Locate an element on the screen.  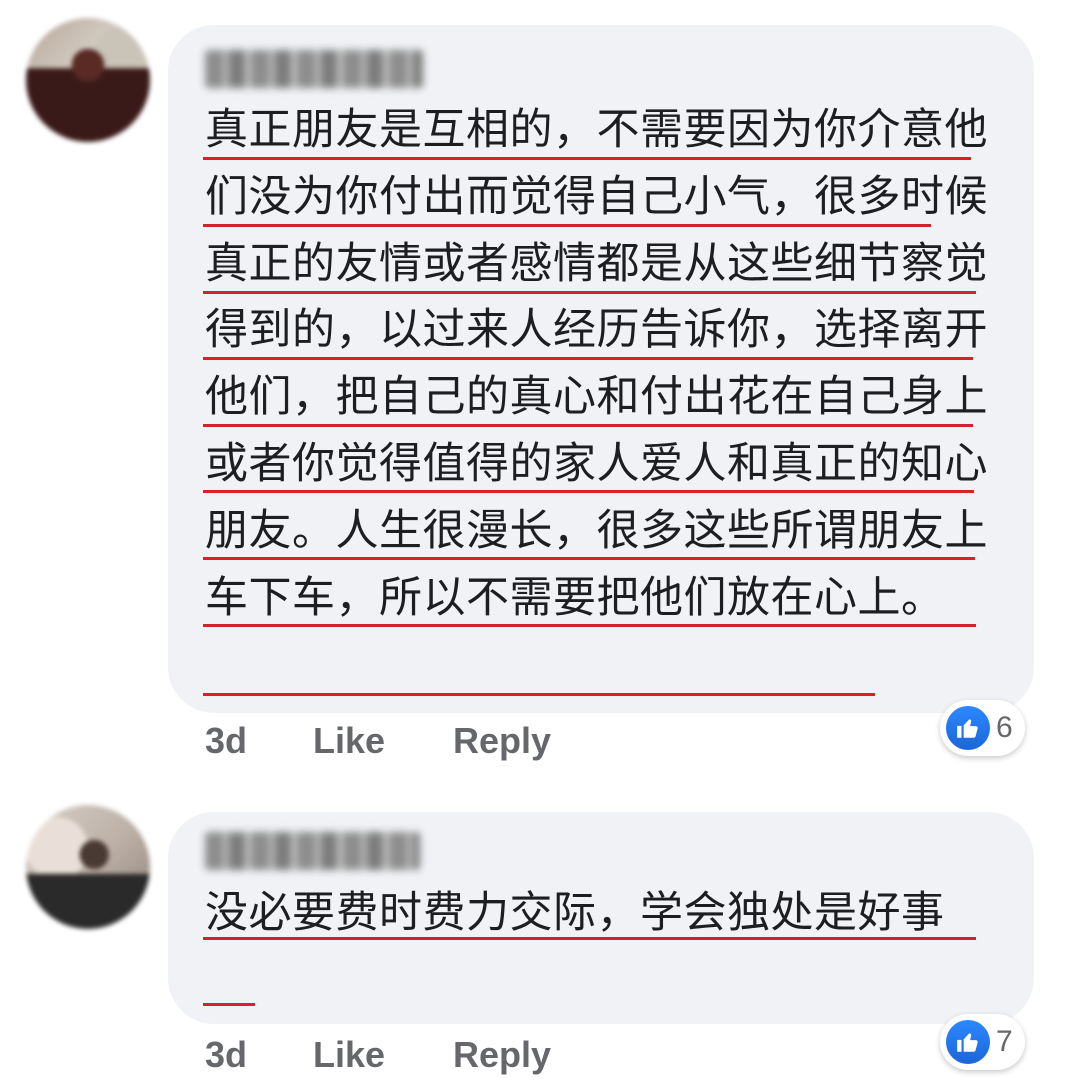
reaction-badge: 7 is located at coordinates (982, 1042).